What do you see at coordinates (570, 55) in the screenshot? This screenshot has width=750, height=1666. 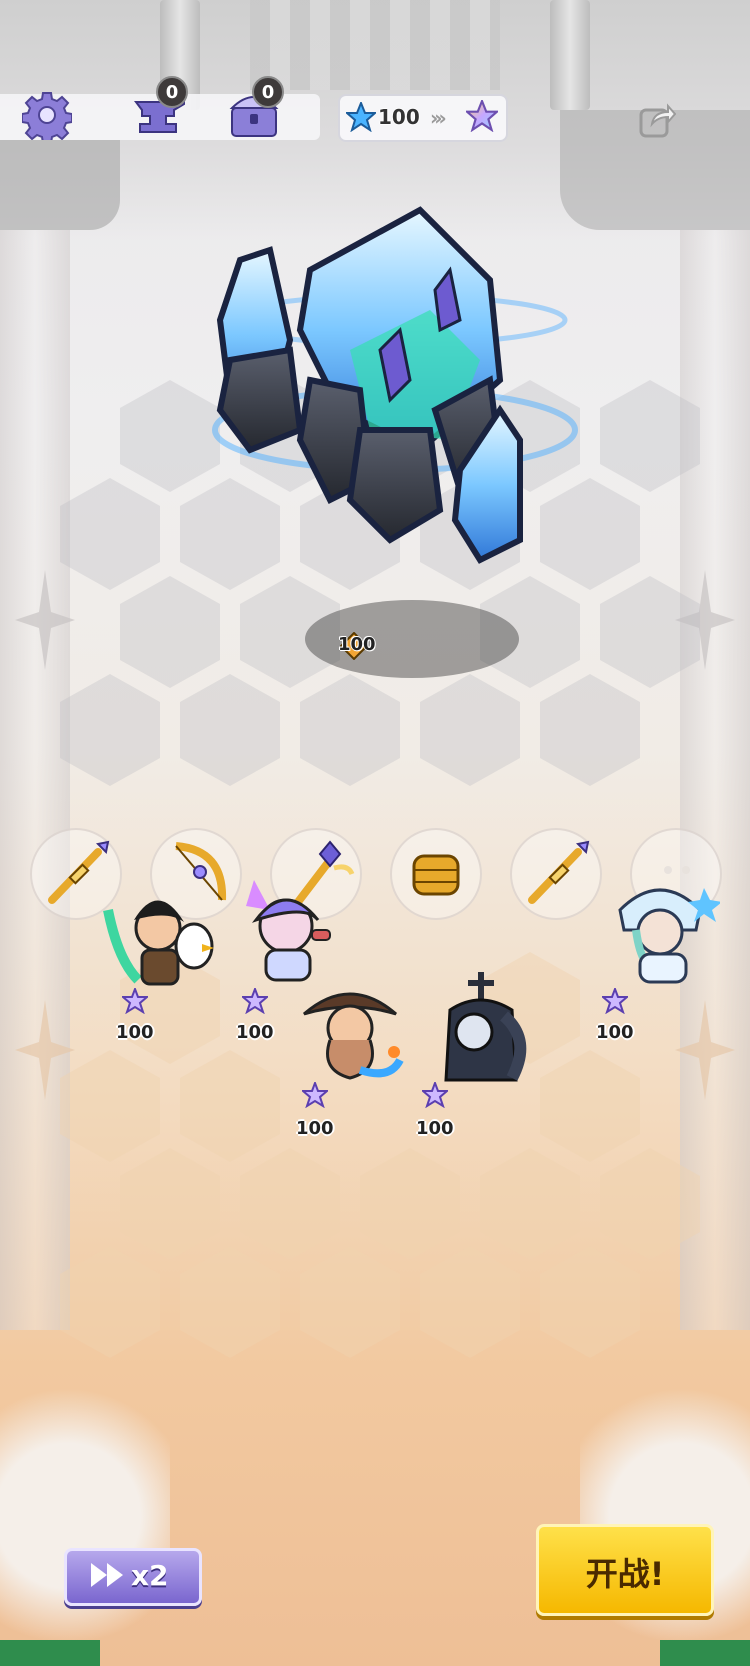 I see `arch-column` at bounding box center [570, 55].